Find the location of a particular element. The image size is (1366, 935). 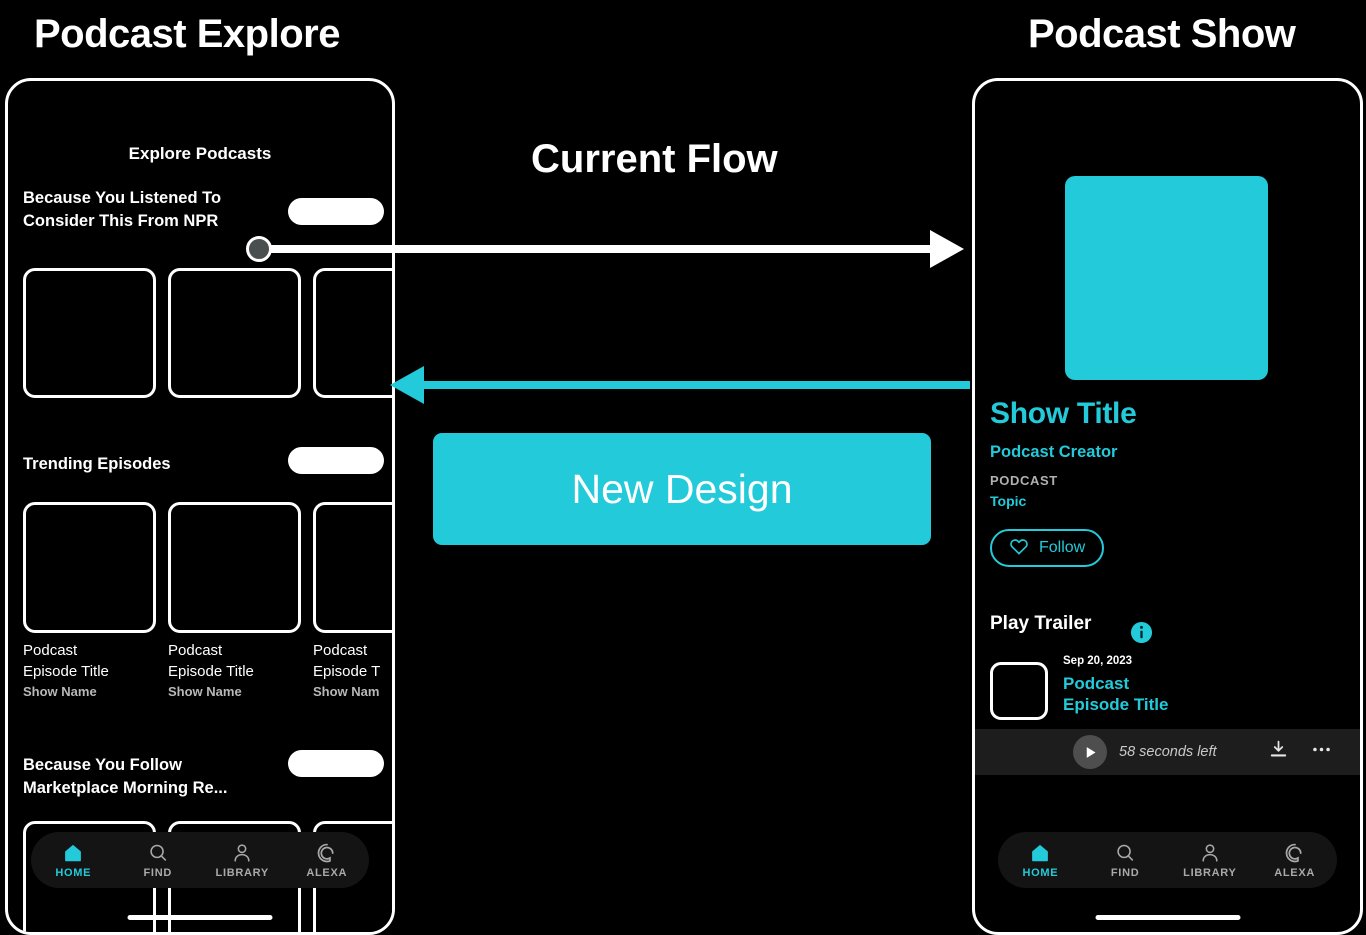

new-design-banner: New Design is located at coordinates (682, 489).